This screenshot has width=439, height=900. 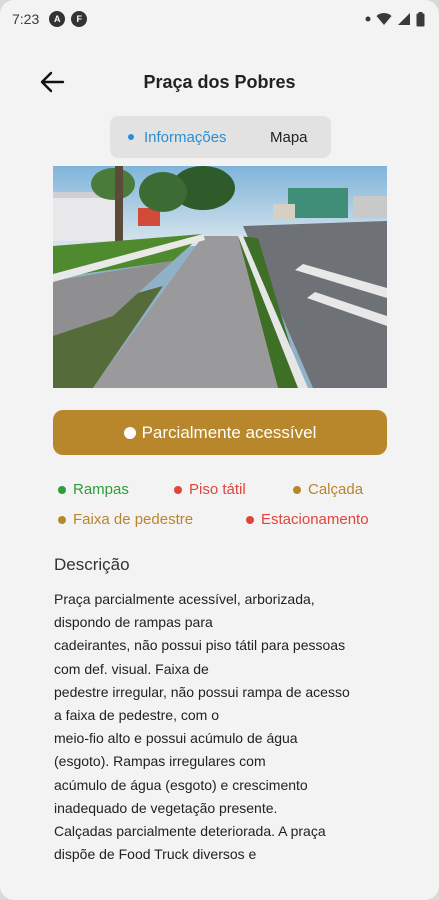 I want to click on description-heading: Descrição, so click(x=92, y=564).